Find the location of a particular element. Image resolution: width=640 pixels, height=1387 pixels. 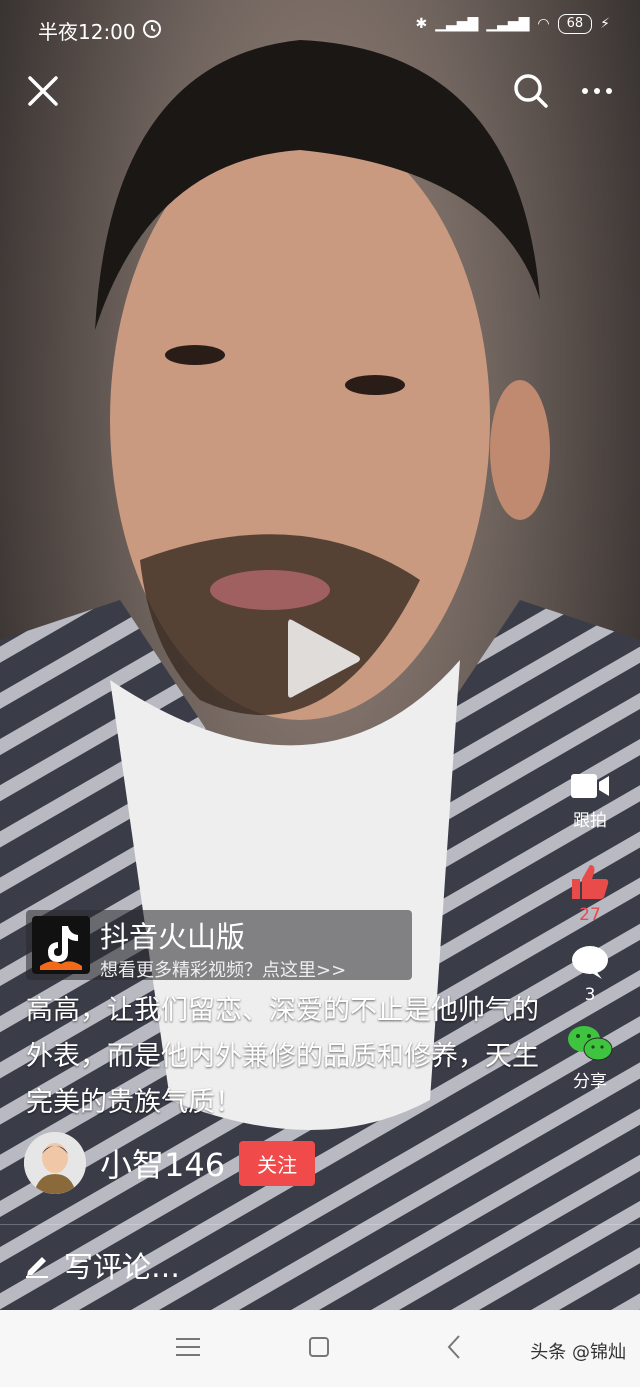

author-row: 小智146 关注 is located at coordinates (170, 1163).